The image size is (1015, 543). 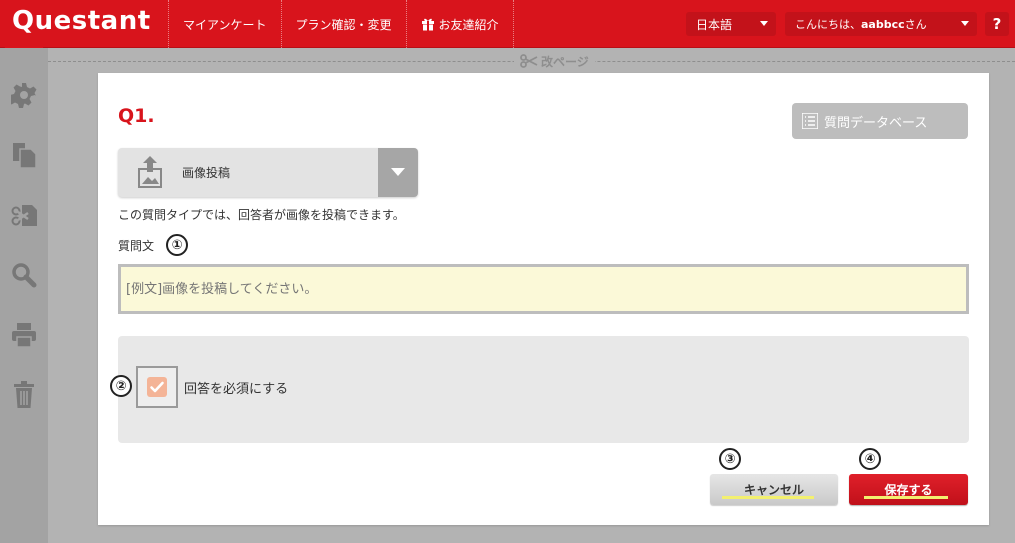 I want to click on gift-icon, so click(x=427, y=24).